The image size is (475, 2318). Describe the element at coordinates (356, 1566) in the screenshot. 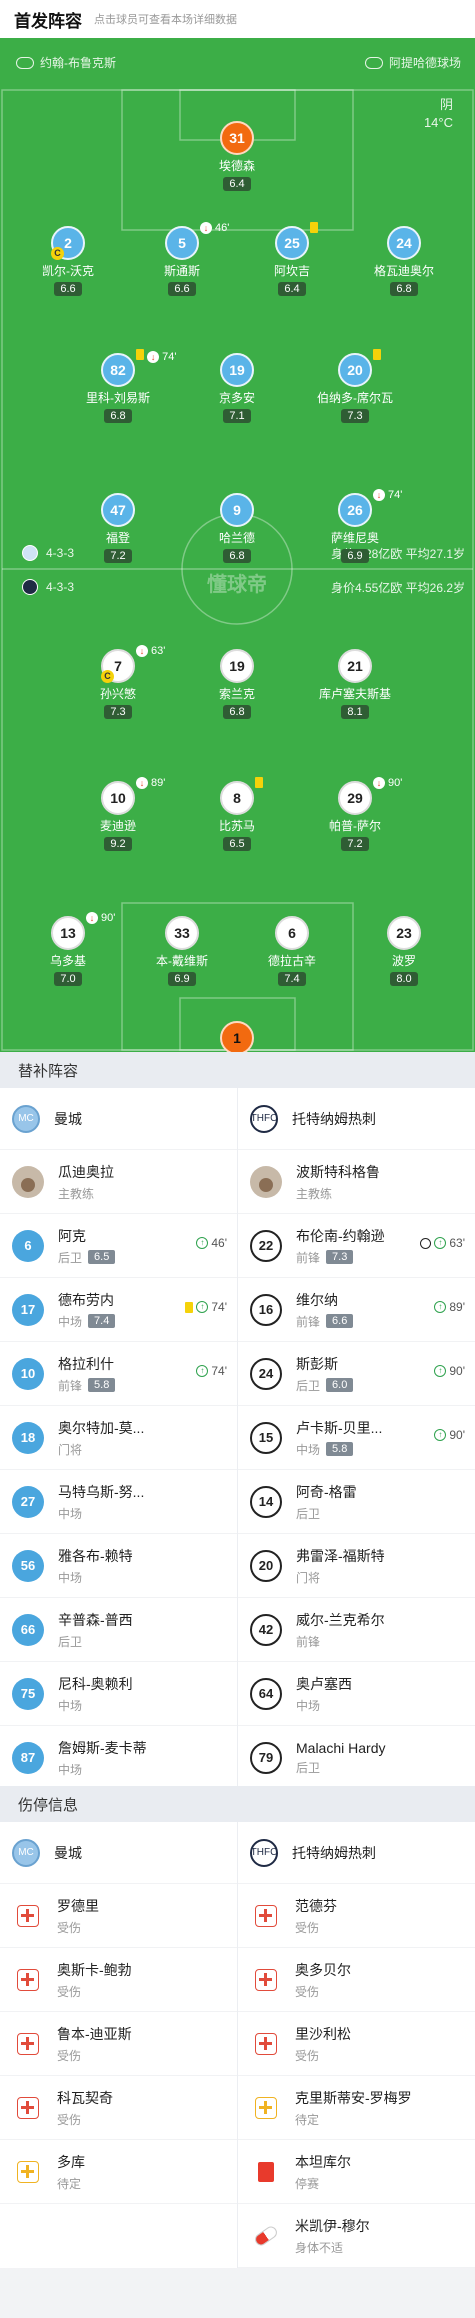

I see `away-sub-row: 20 弗雷泽-福斯特 门将` at that location.